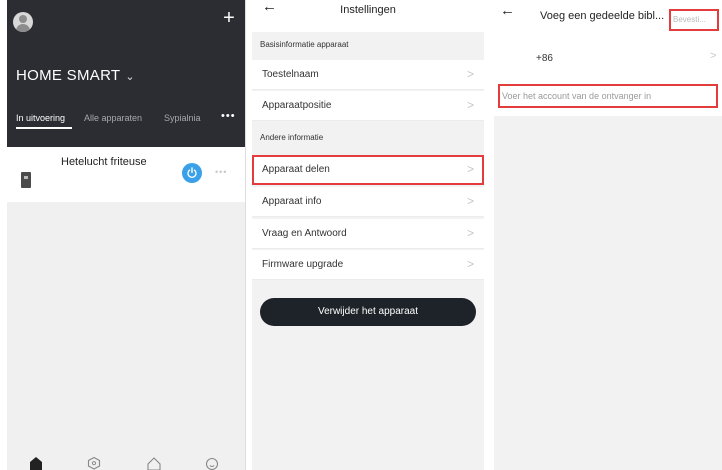 The height and width of the screenshot is (470, 722). Describe the element at coordinates (292, 201) in the screenshot. I see `row-label: Apparaat info` at that location.